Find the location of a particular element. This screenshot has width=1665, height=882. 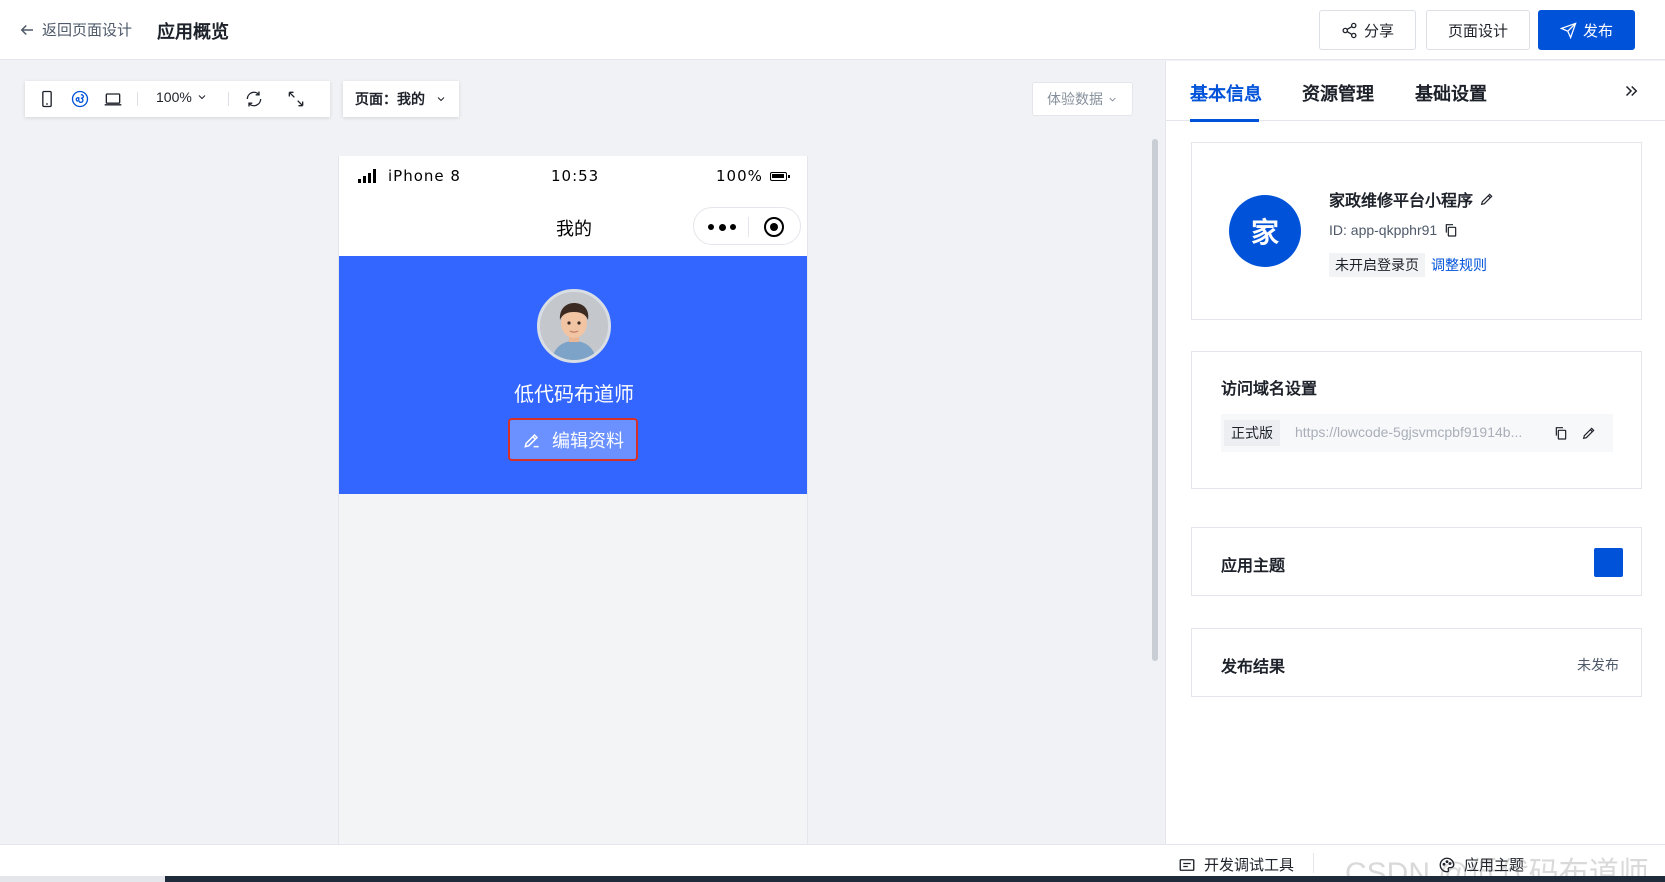

close-target-icon is located at coordinates (774, 227).